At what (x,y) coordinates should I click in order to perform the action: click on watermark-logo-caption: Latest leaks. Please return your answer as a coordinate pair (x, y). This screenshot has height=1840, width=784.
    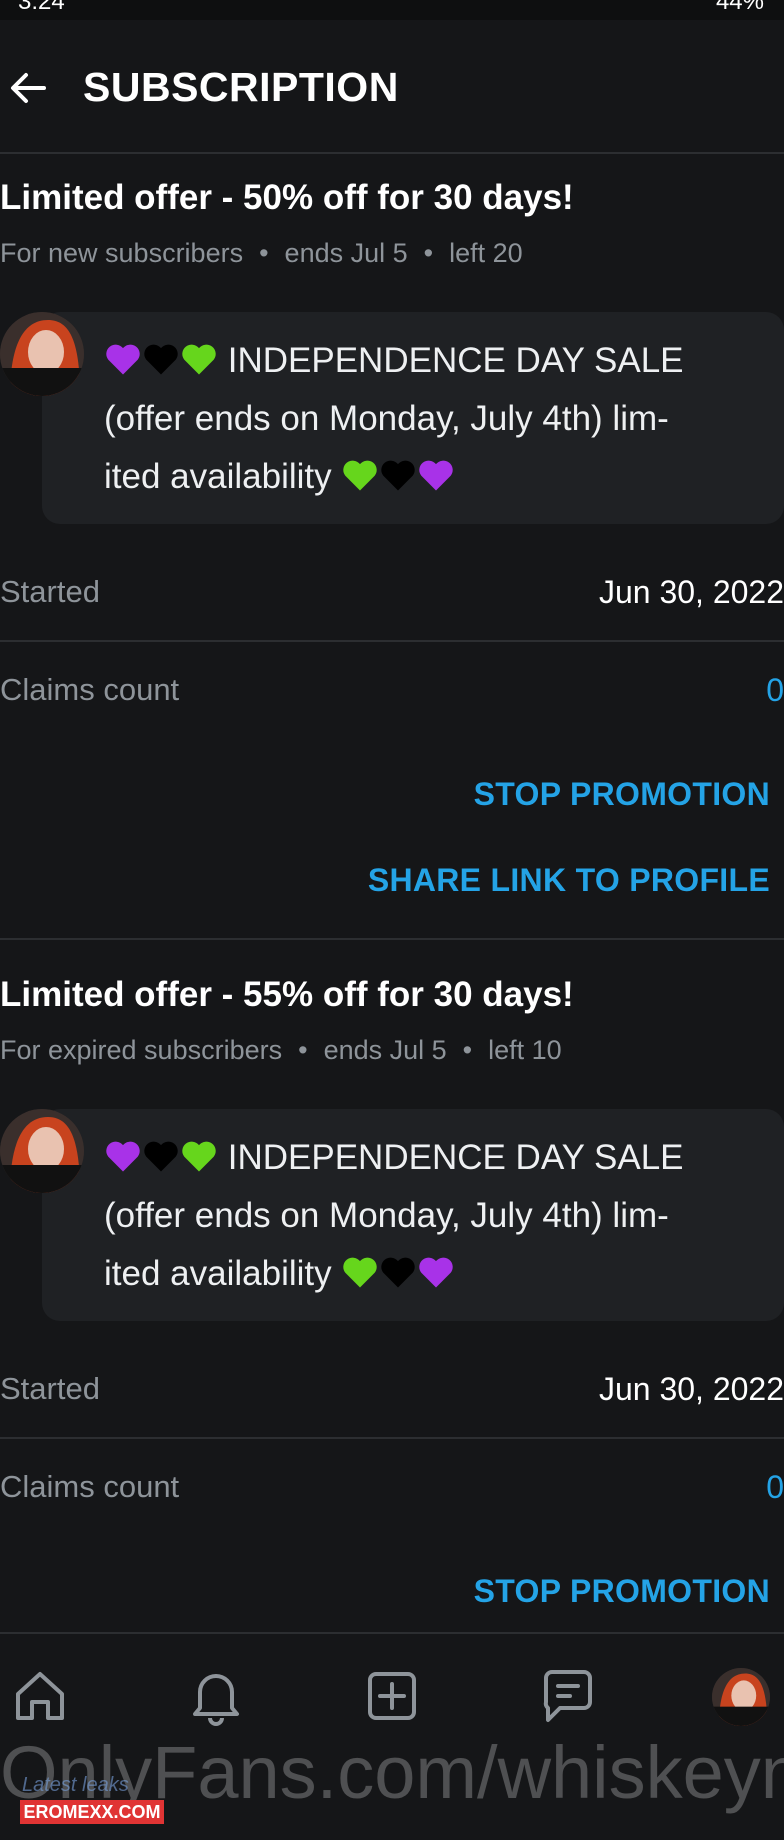
    Looking at the image, I should click on (75, 1785).